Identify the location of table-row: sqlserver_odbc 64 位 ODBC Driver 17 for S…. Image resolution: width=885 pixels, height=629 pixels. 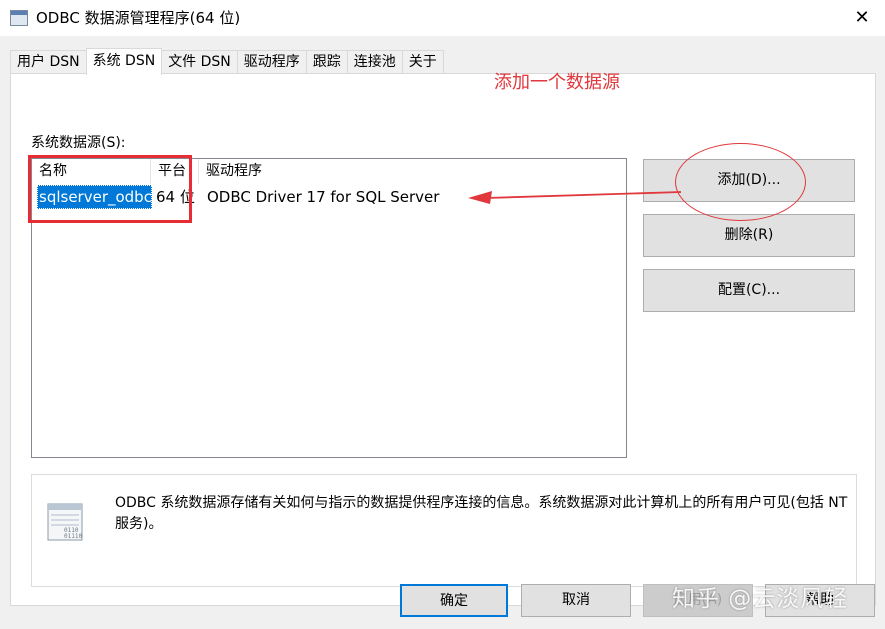
(329, 197).